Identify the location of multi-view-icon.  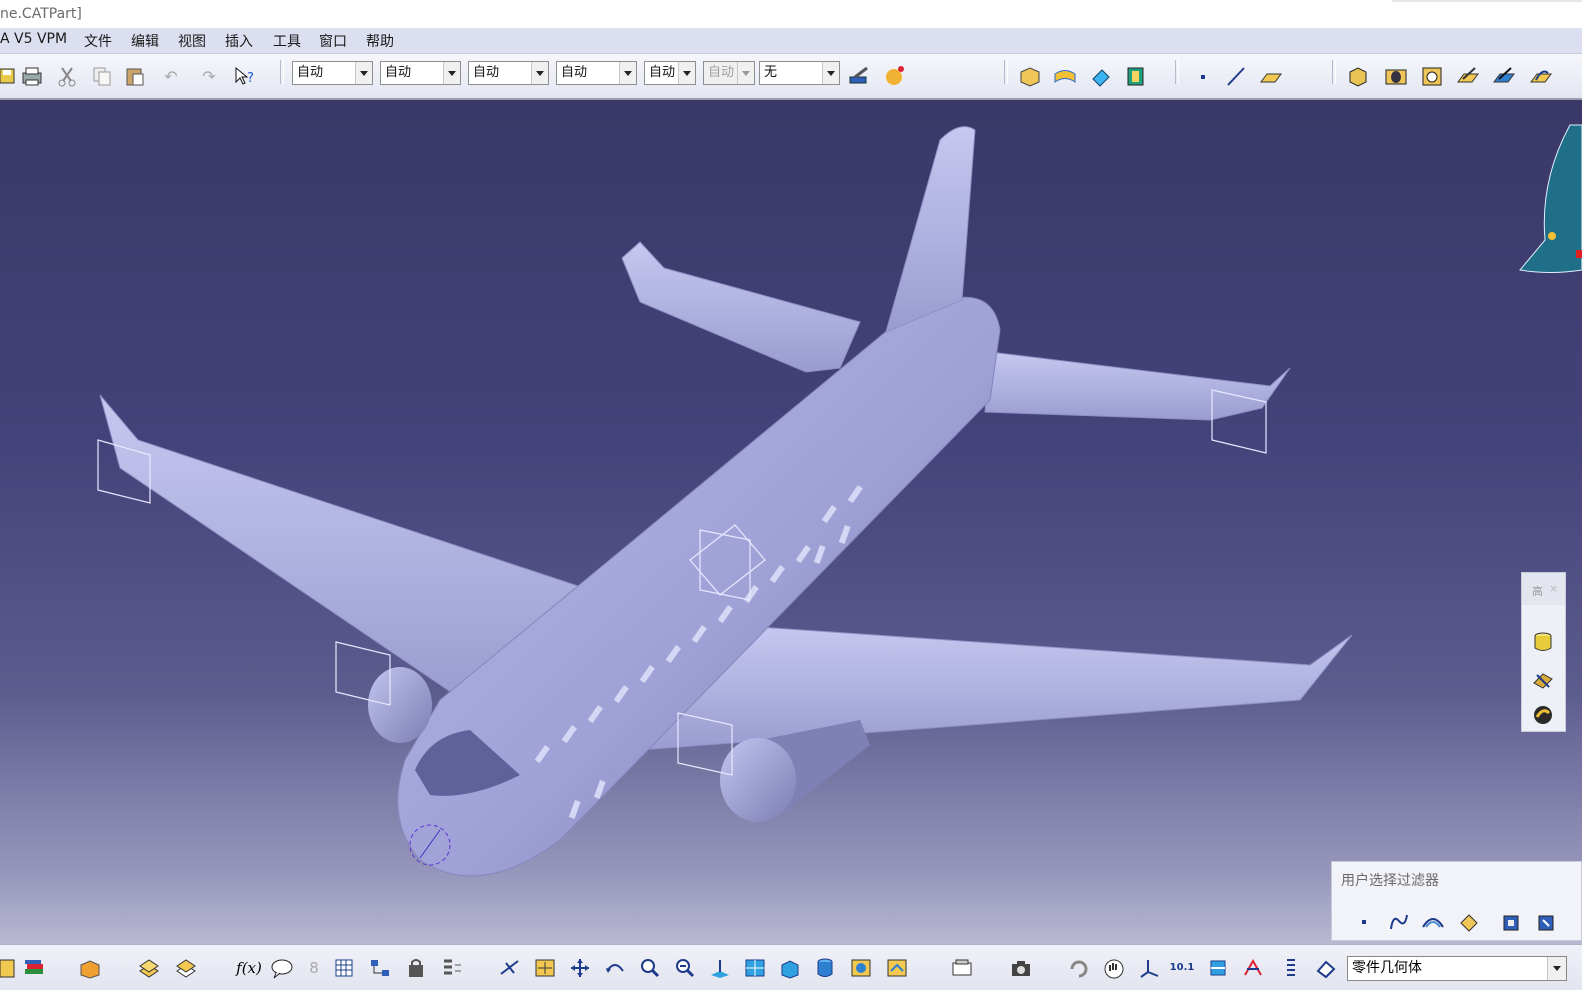
(755, 968).